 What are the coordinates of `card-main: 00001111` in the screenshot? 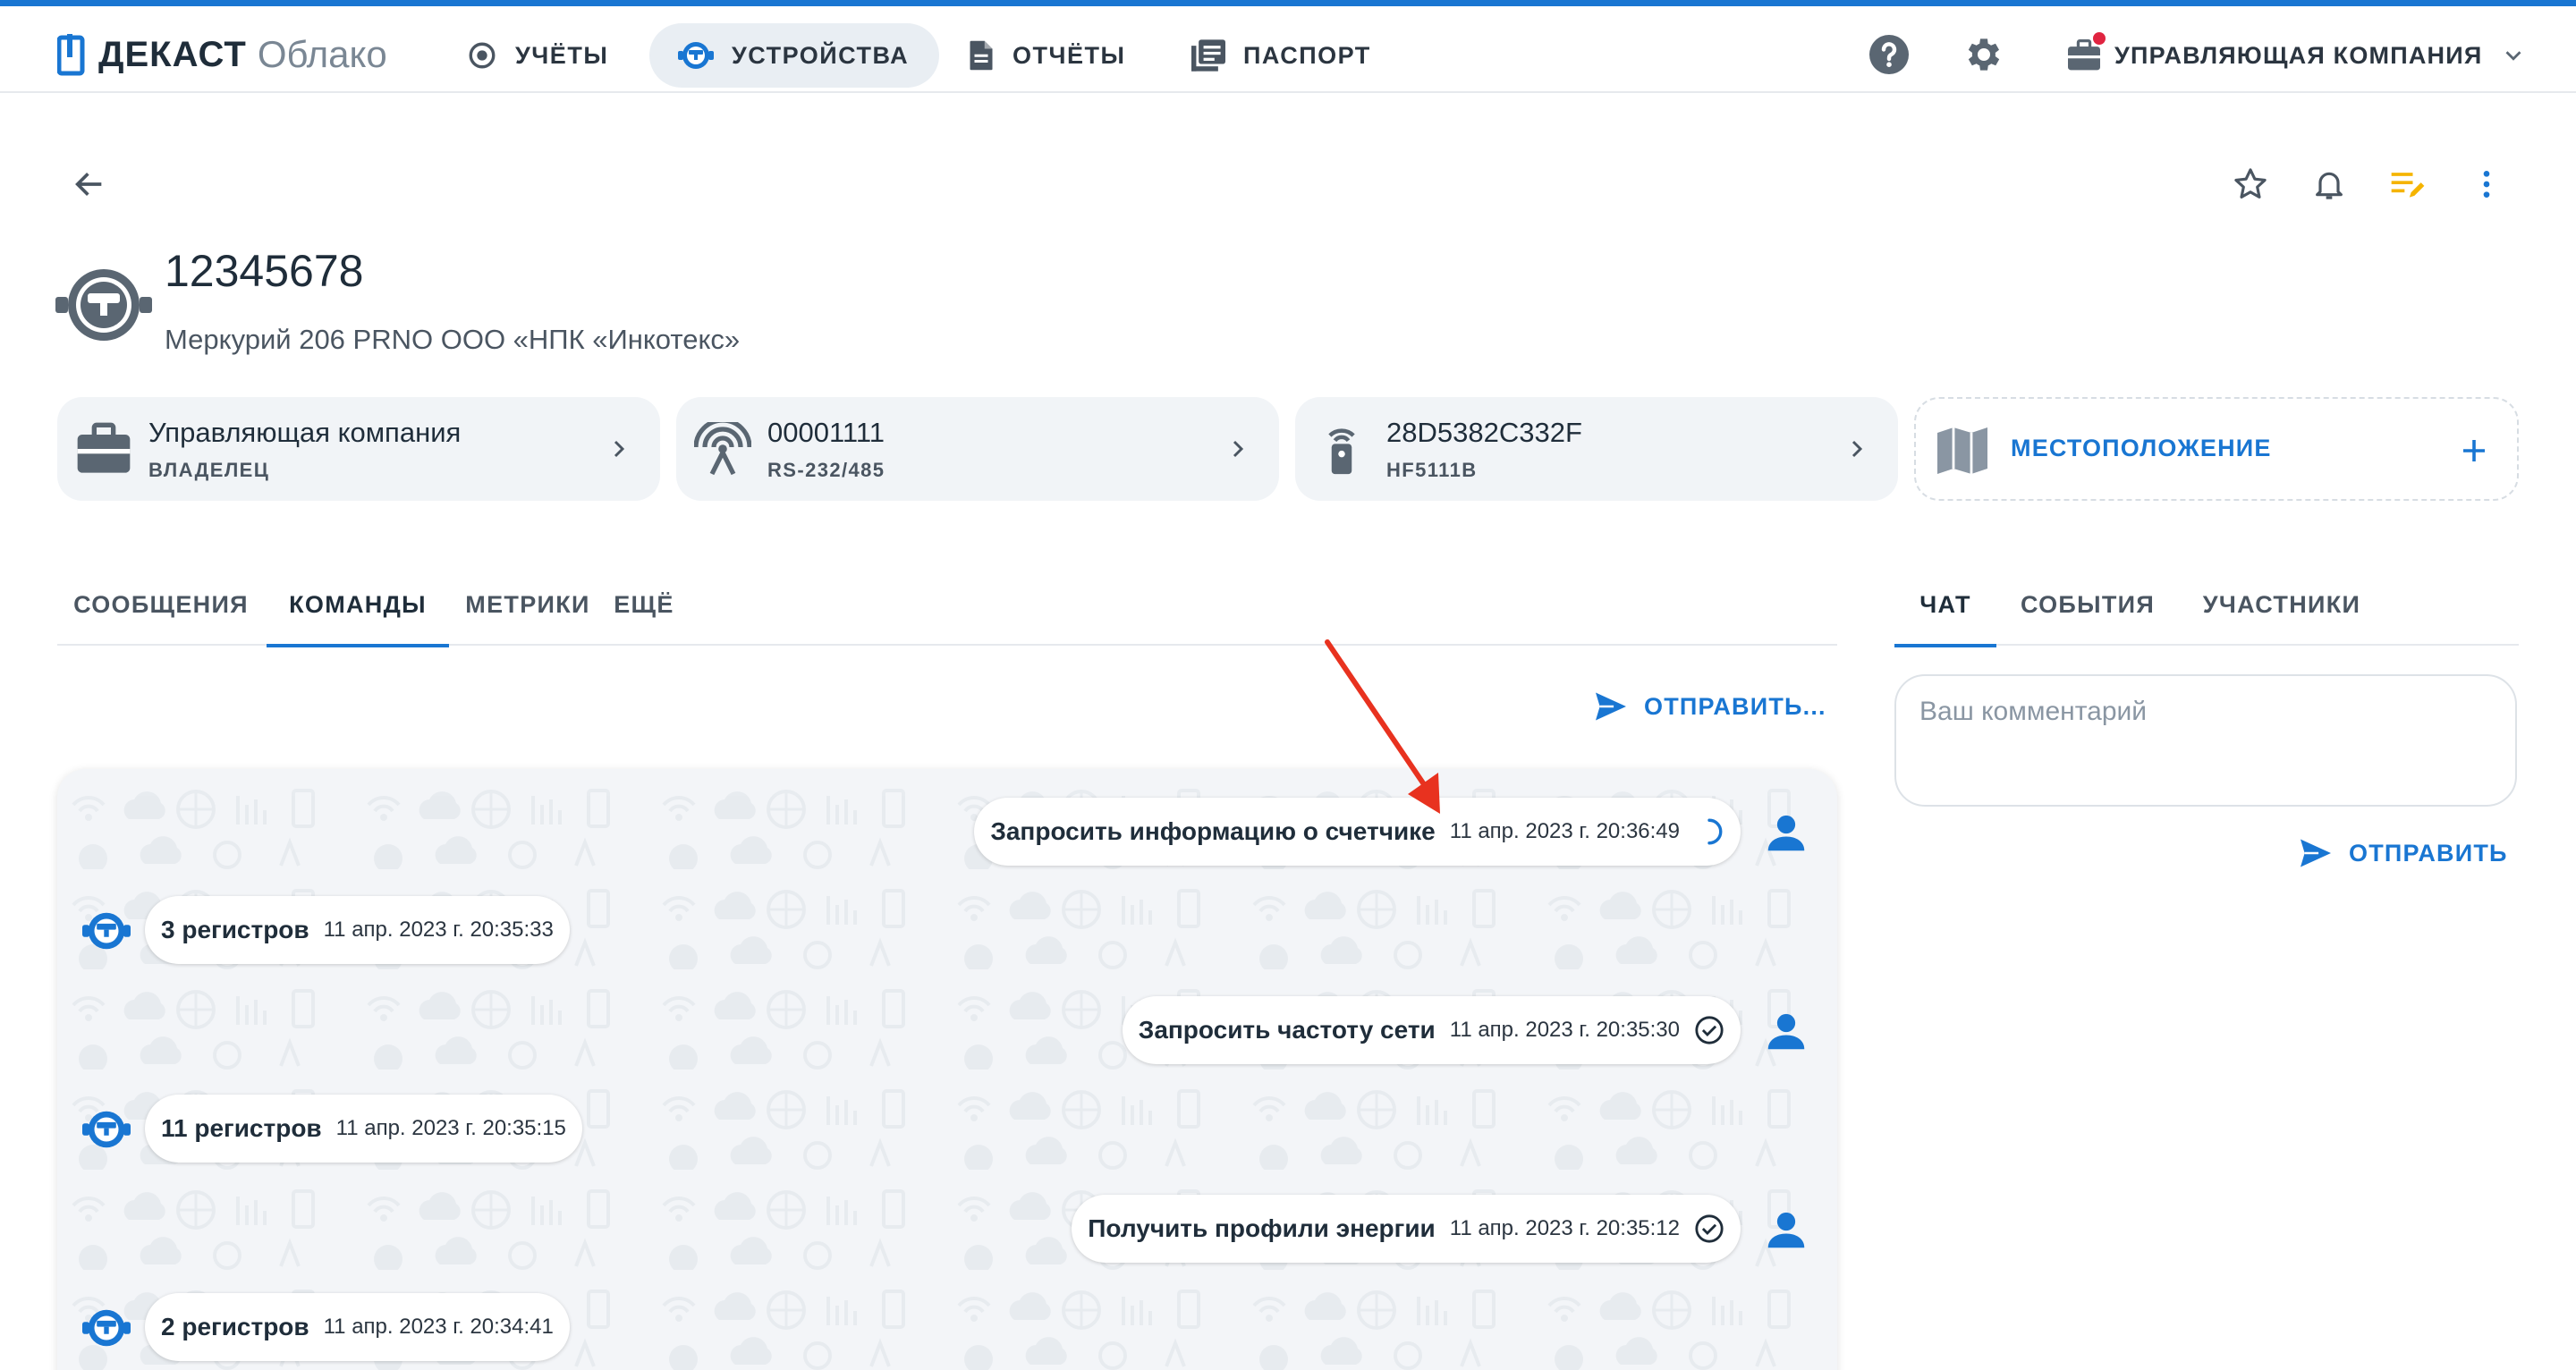 It's located at (826, 432).